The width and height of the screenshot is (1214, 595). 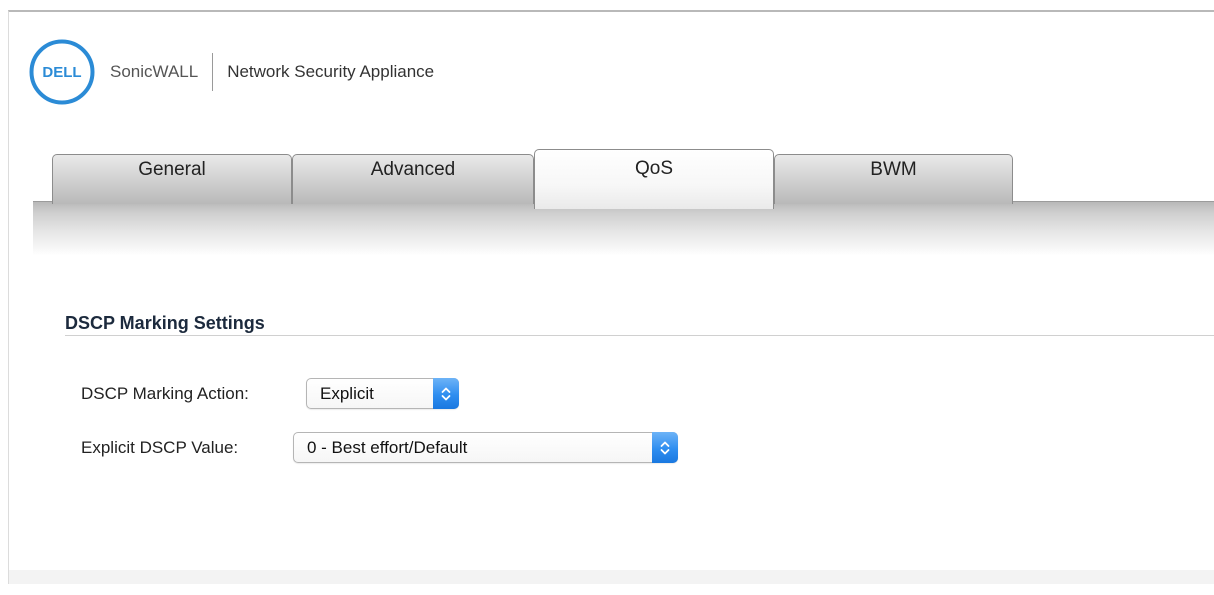 What do you see at coordinates (172, 179) in the screenshot?
I see `tab-general: General` at bounding box center [172, 179].